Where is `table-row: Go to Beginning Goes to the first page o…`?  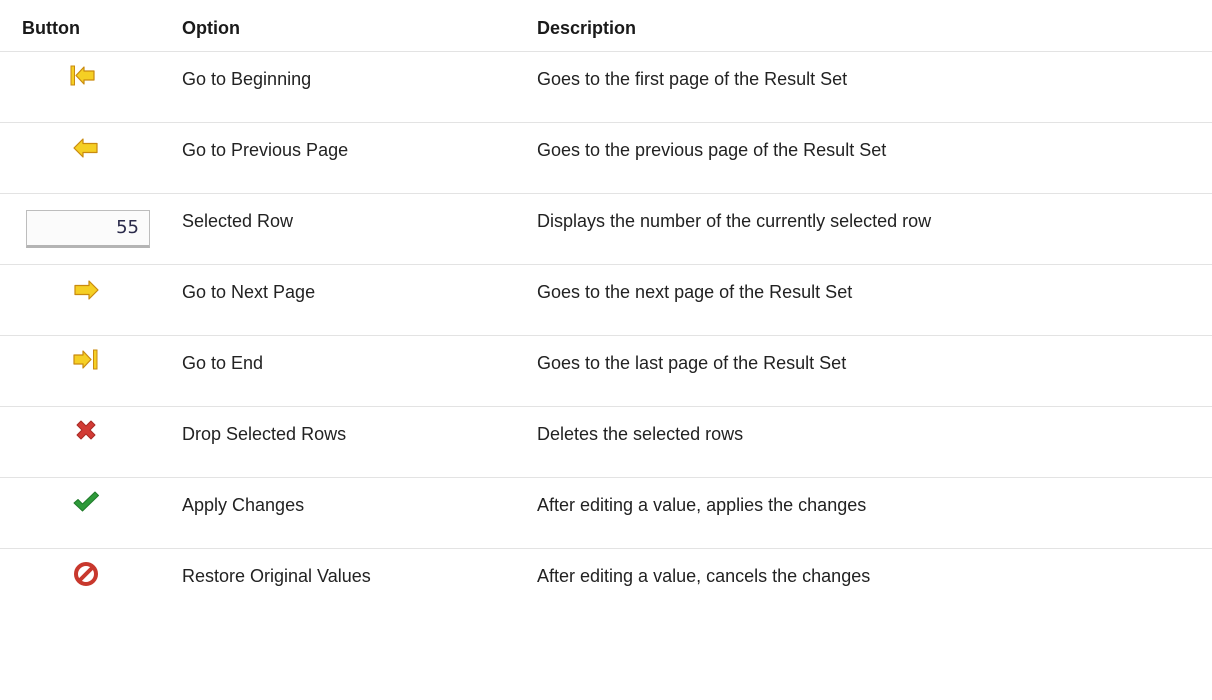 table-row: Go to Beginning Goes to the first page o… is located at coordinates (606, 87).